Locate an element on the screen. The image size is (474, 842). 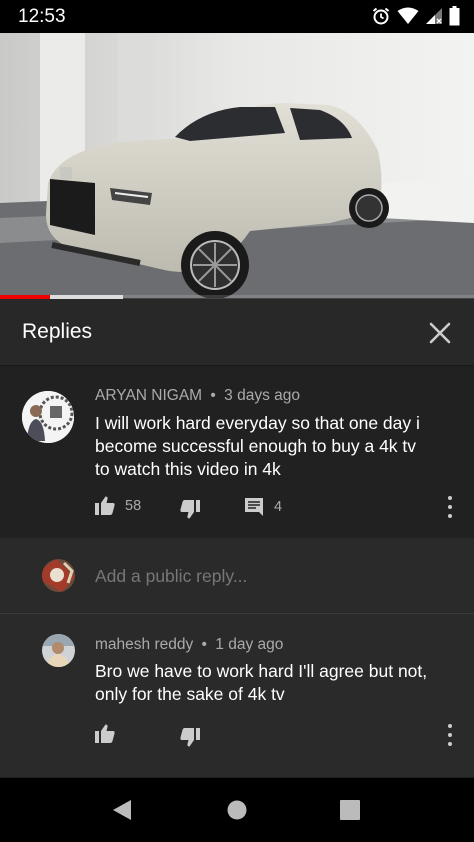
close-button is located at coordinates (440, 333).